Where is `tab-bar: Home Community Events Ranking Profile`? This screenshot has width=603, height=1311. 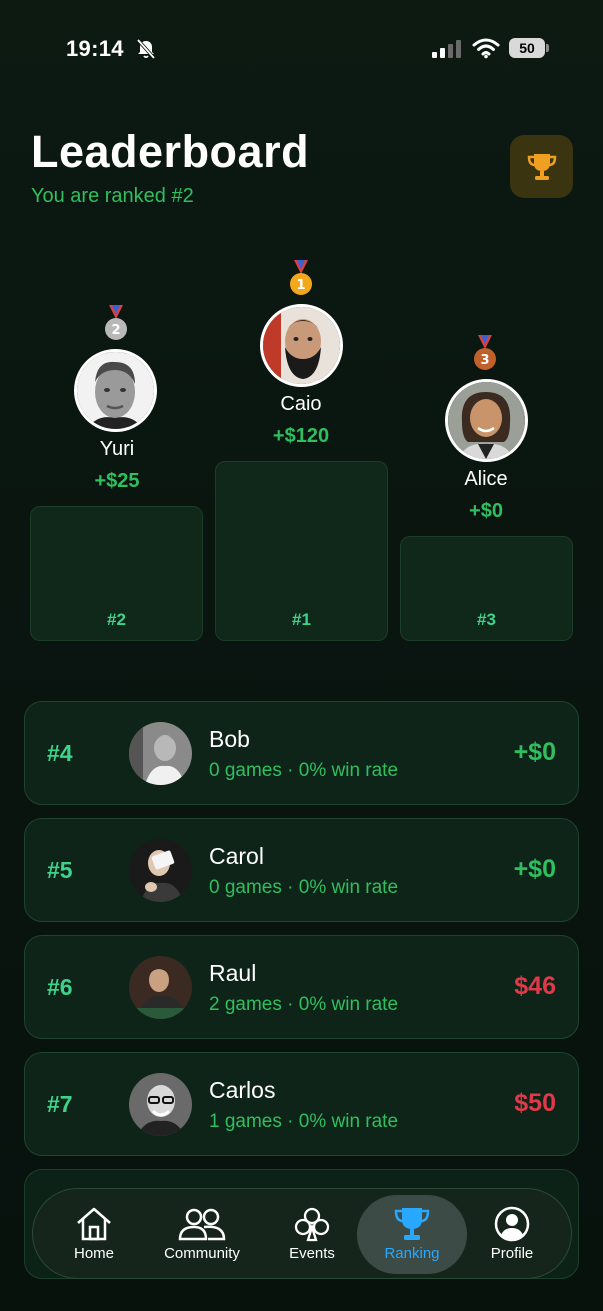 tab-bar: Home Community Events Ranking Profile is located at coordinates (302, 1233).